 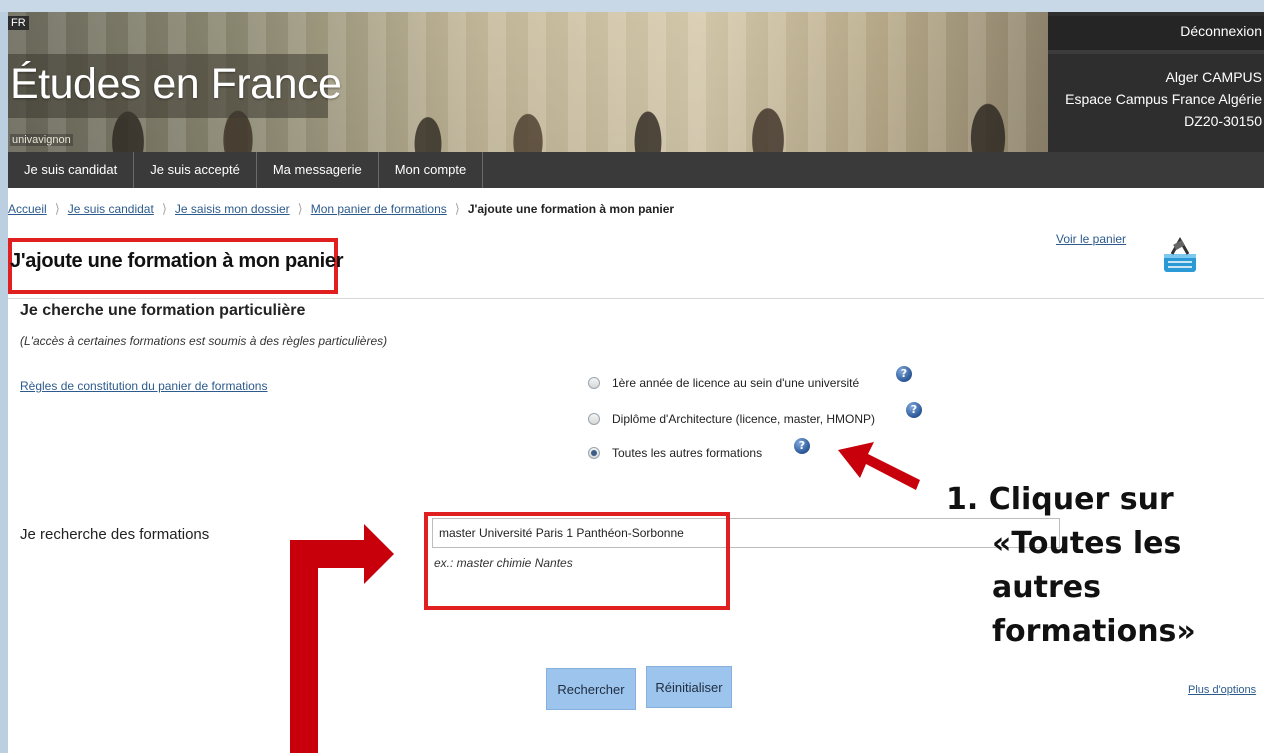 I want to click on university-tag: univavignon, so click(x=41, y=140).